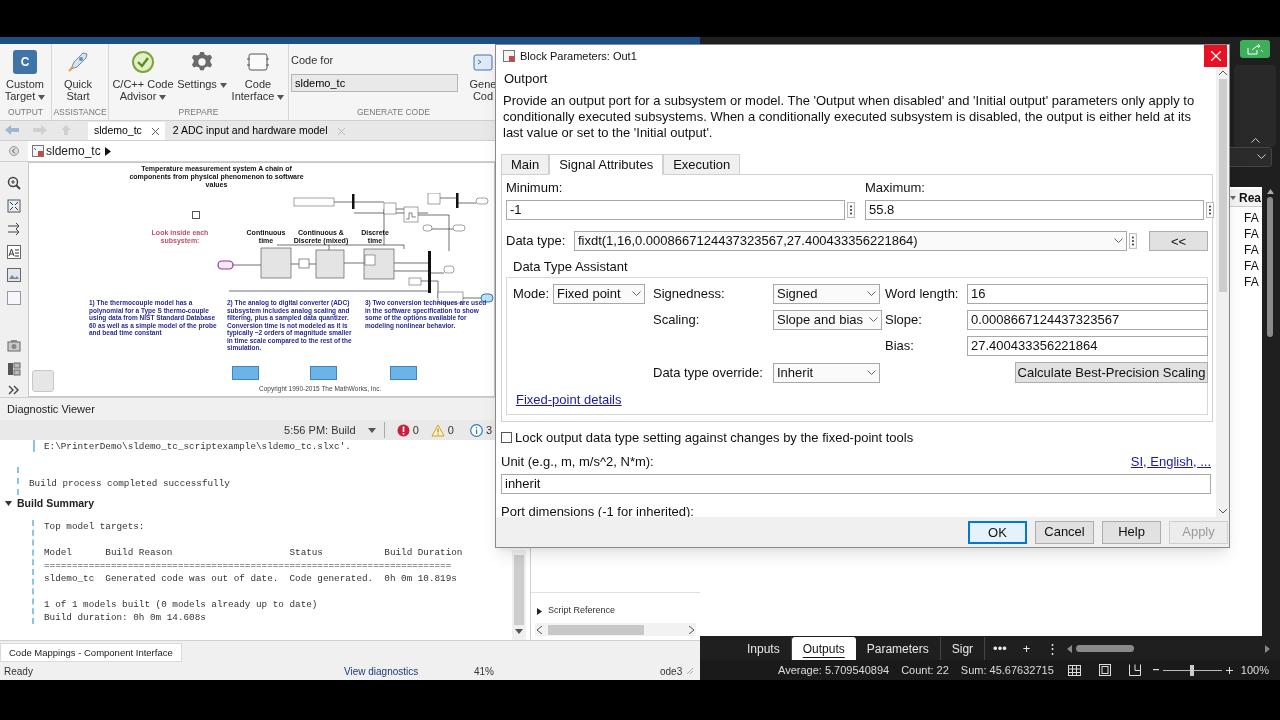  I want to click on collapse-icon, so click(1255, 140).